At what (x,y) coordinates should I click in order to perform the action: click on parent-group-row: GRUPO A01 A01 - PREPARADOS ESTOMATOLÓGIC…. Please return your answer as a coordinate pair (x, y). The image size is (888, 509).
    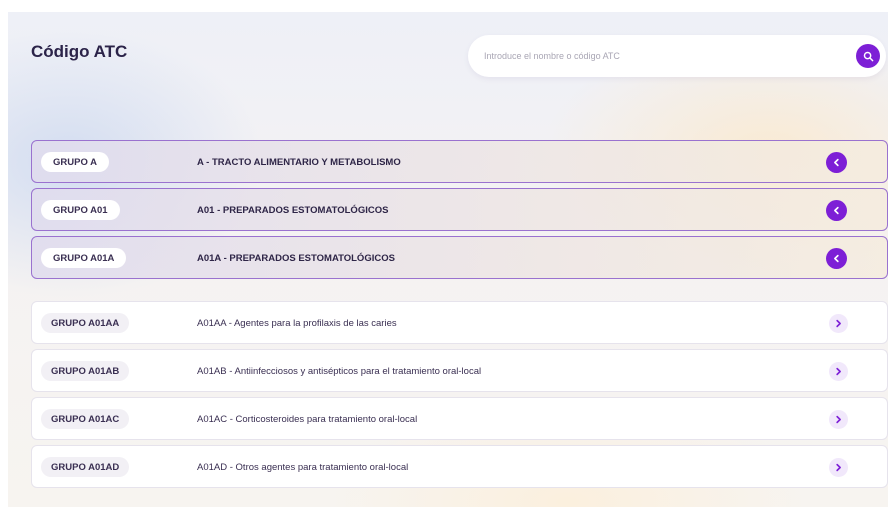
    Looking at the image, I should click on (459, 209).